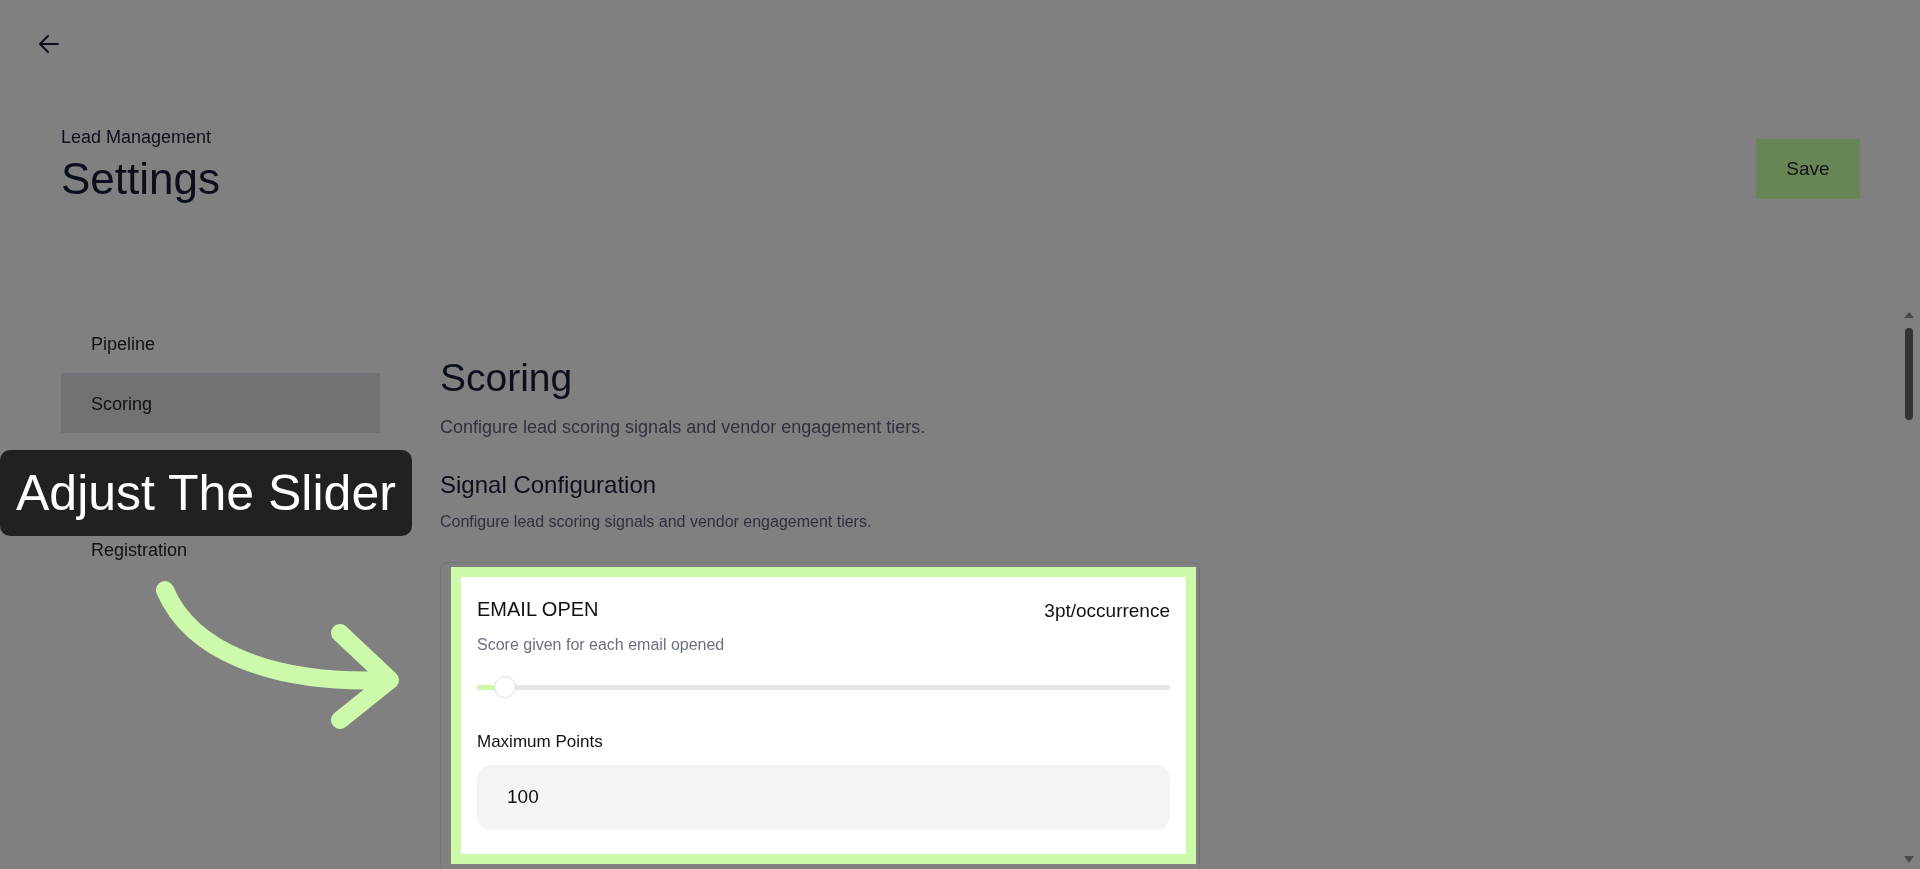 This screenshot has height=869, width=1920. I want to click on signal-rate: 3pt/occurrence, so click(1107, 611).